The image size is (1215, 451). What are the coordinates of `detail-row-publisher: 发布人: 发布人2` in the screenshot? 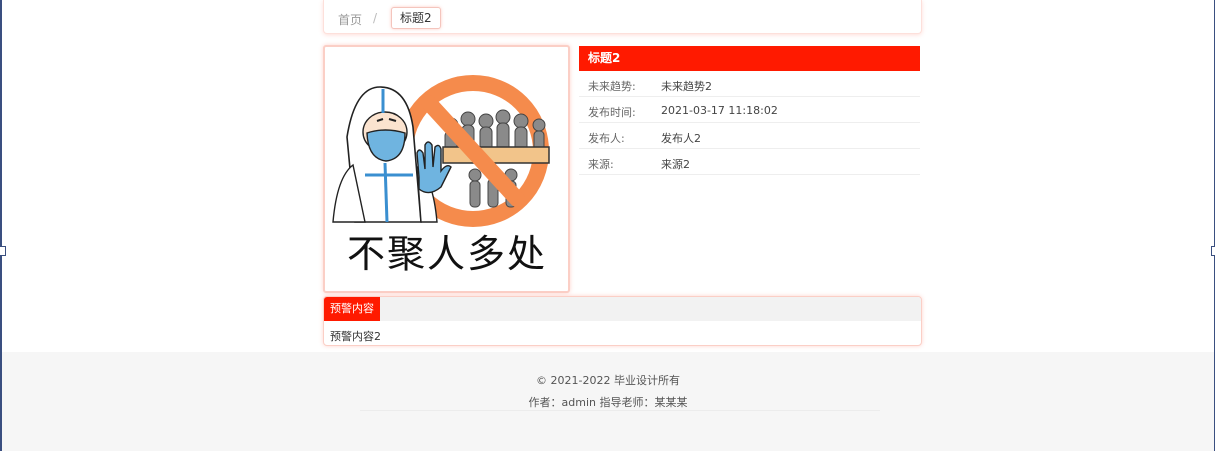 It's located at (749, 136).